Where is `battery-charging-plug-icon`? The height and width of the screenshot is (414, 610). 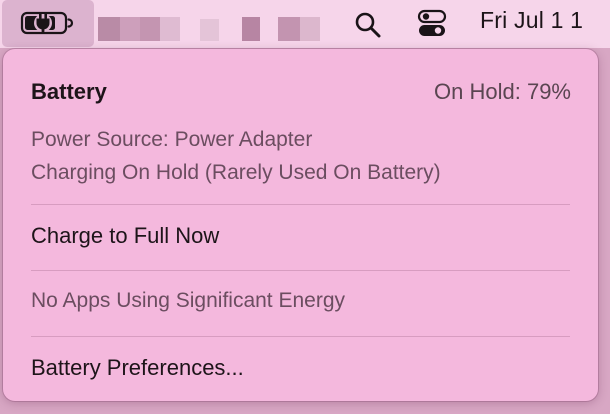
battery-charging-plug-icon is located at coordinates (47, 23).